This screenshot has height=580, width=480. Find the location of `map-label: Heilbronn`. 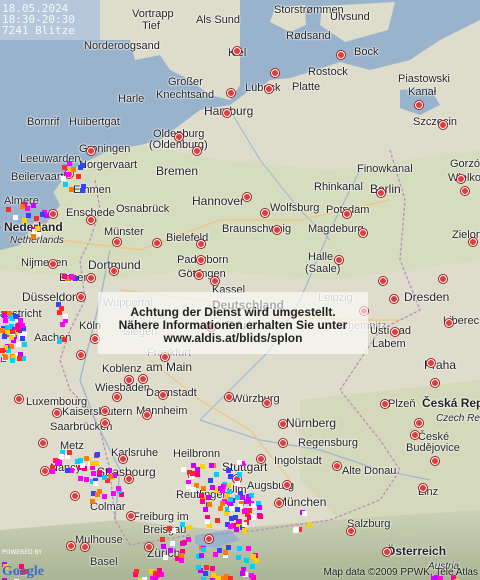

map-label: Heilbronn is located at coordinates (197, 454).